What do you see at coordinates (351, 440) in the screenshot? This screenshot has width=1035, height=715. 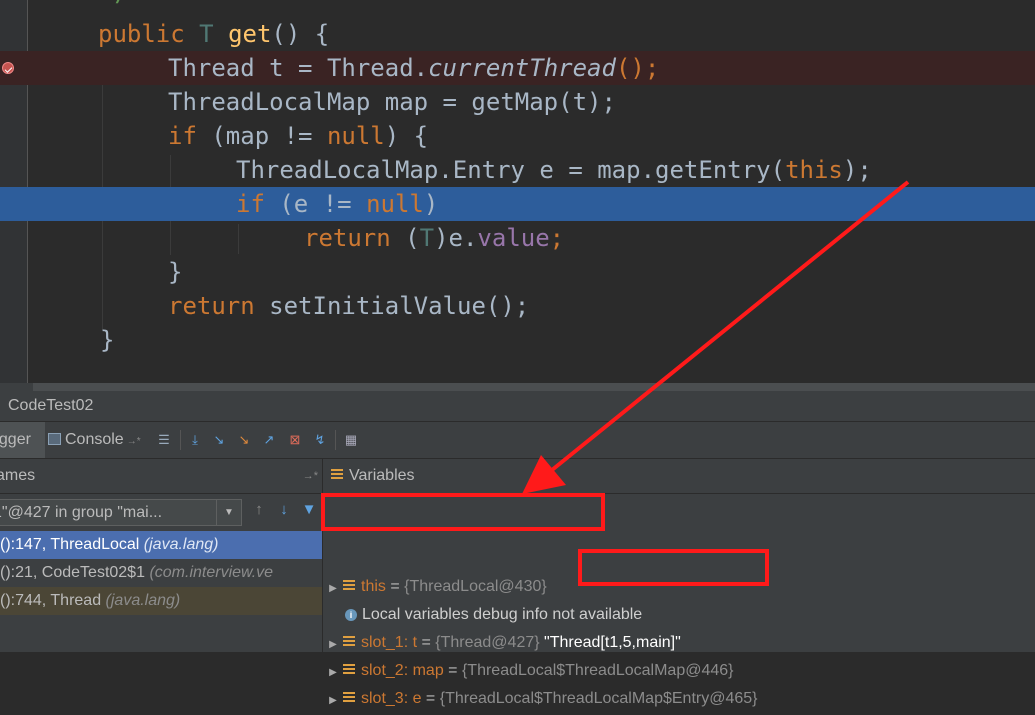 I see `evaluate-expression-icon: ▦` at bounding box center [351, 440].